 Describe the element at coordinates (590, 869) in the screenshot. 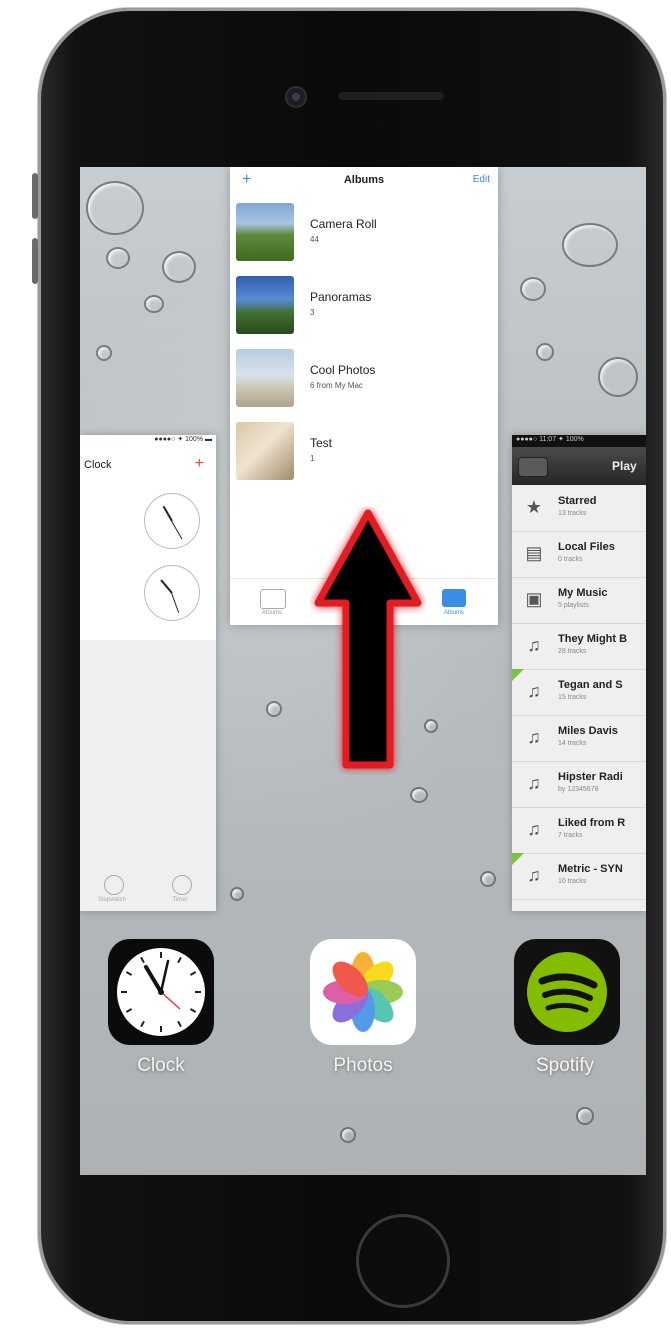

I see `playlist-name: Metric - SYN` at that location.